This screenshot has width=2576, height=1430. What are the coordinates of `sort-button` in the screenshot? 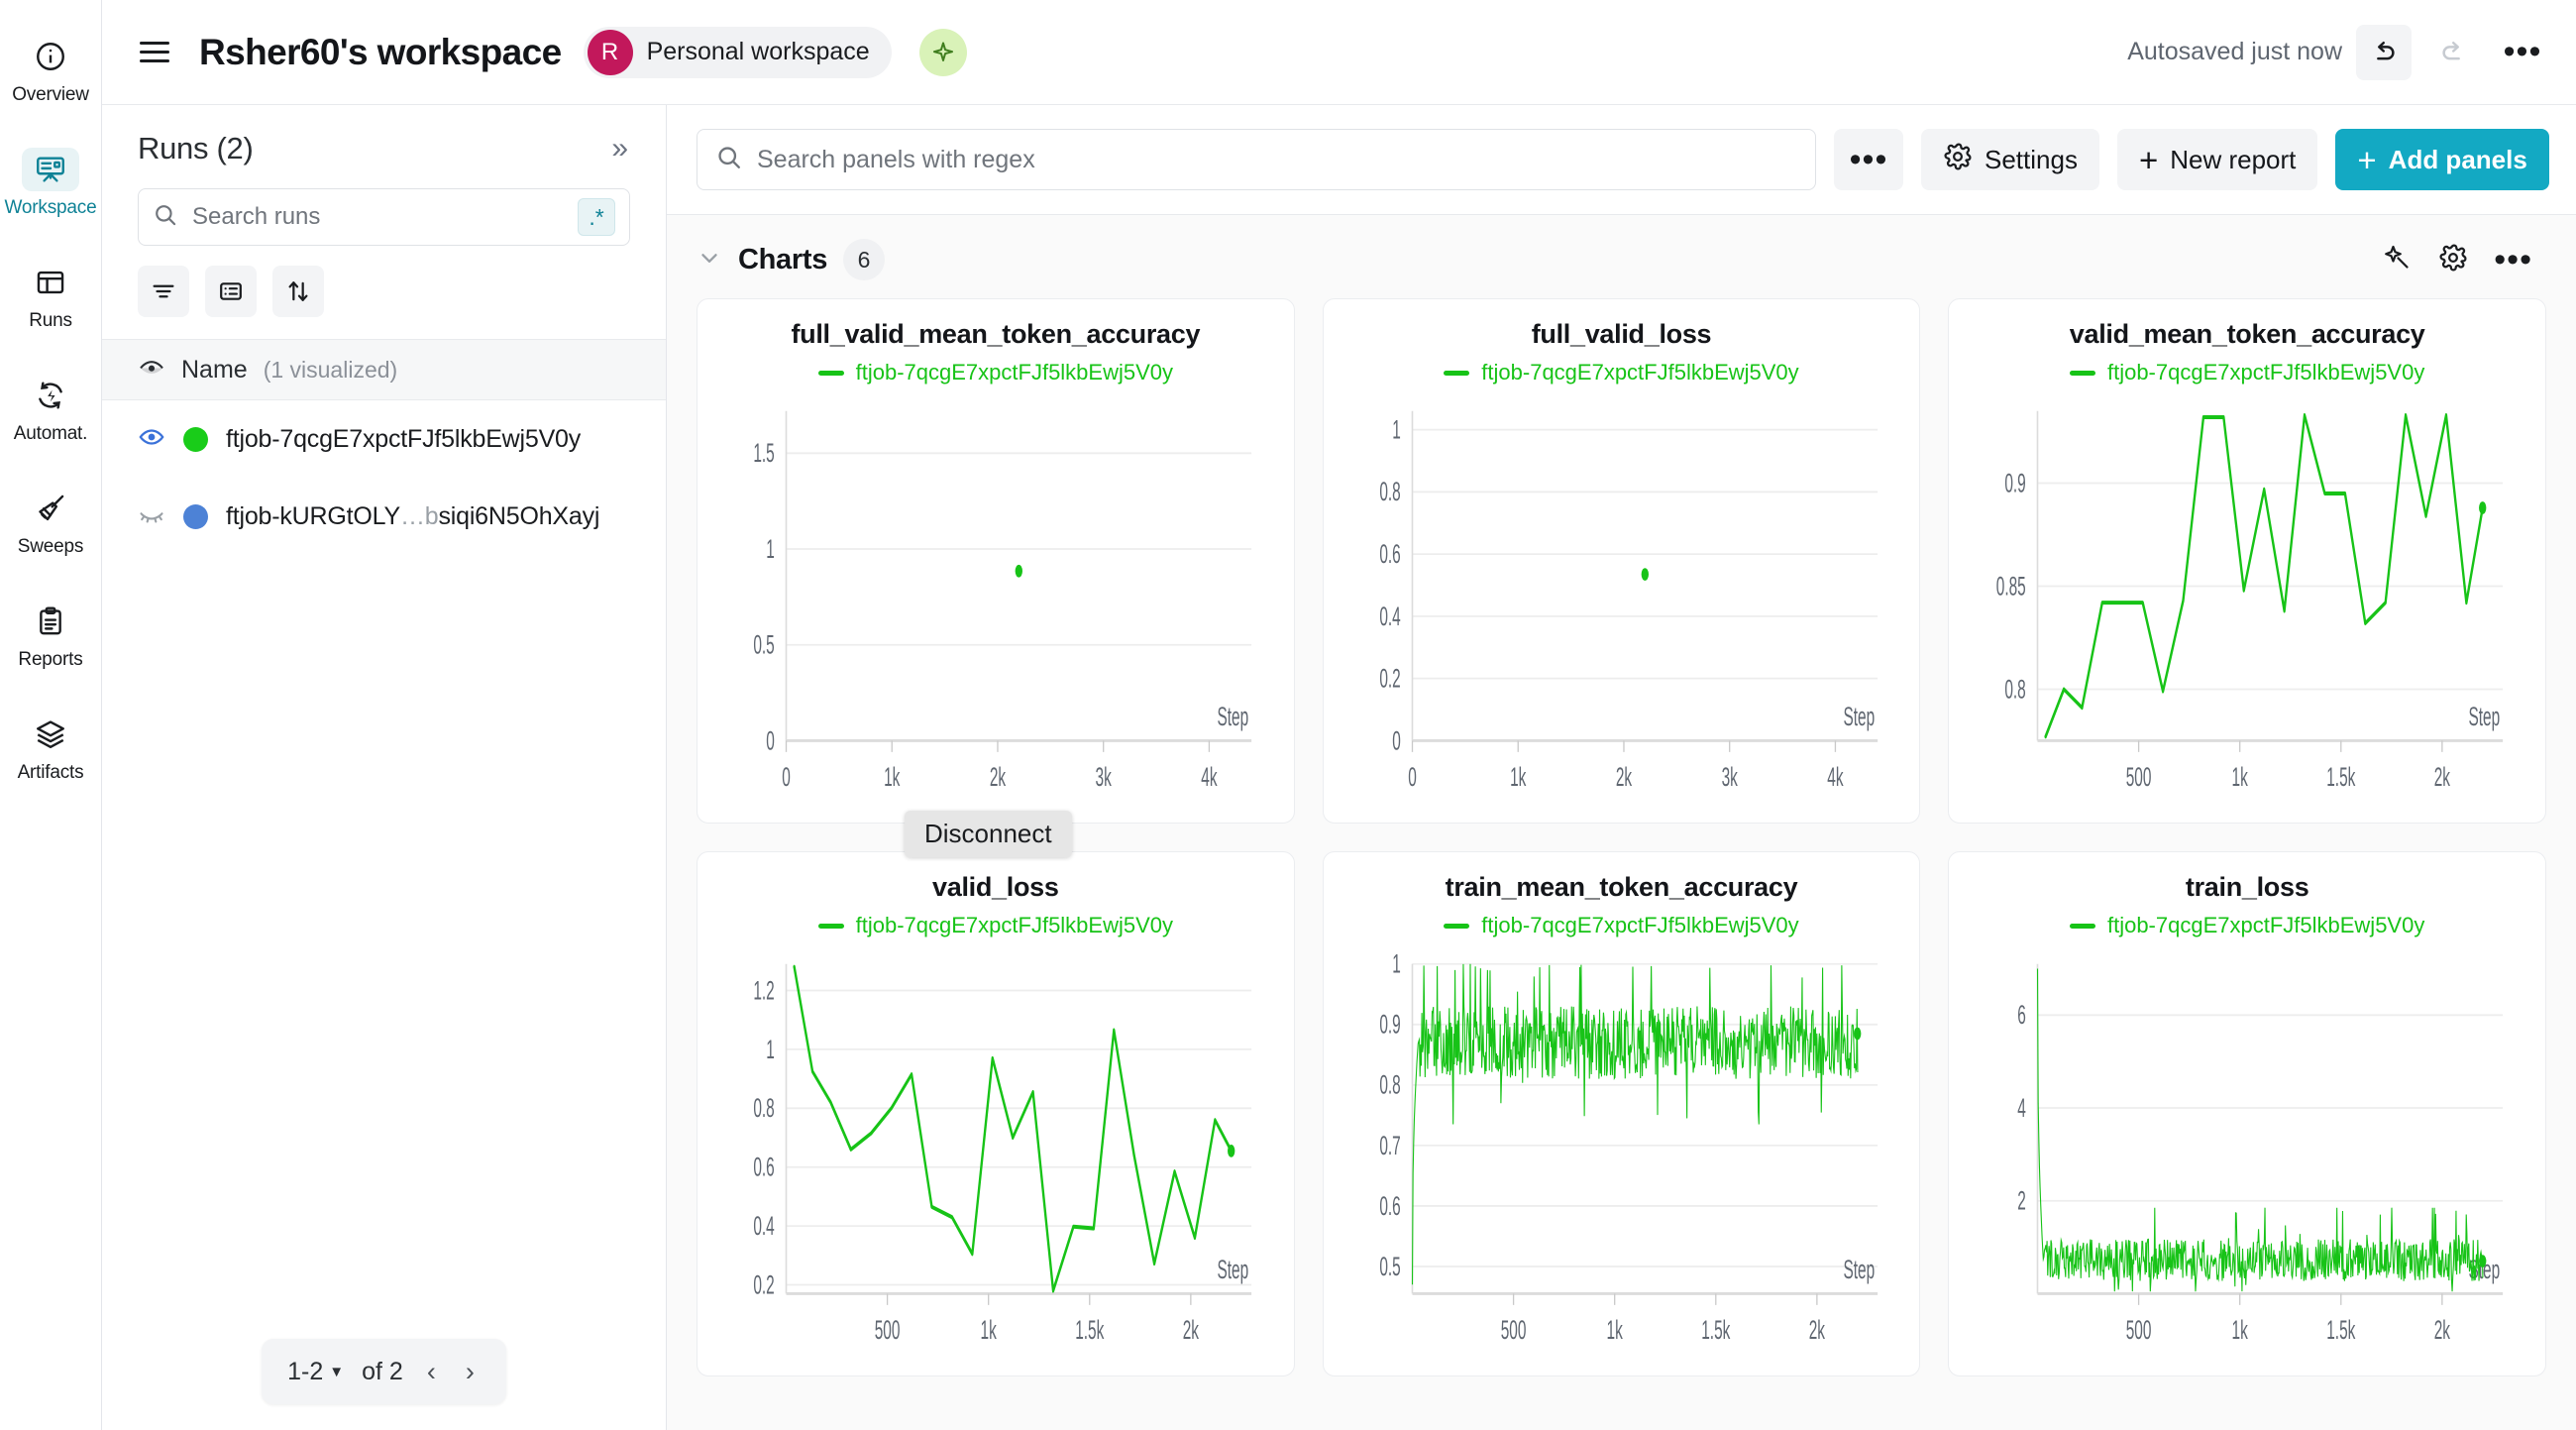 It's located at (298, 291).